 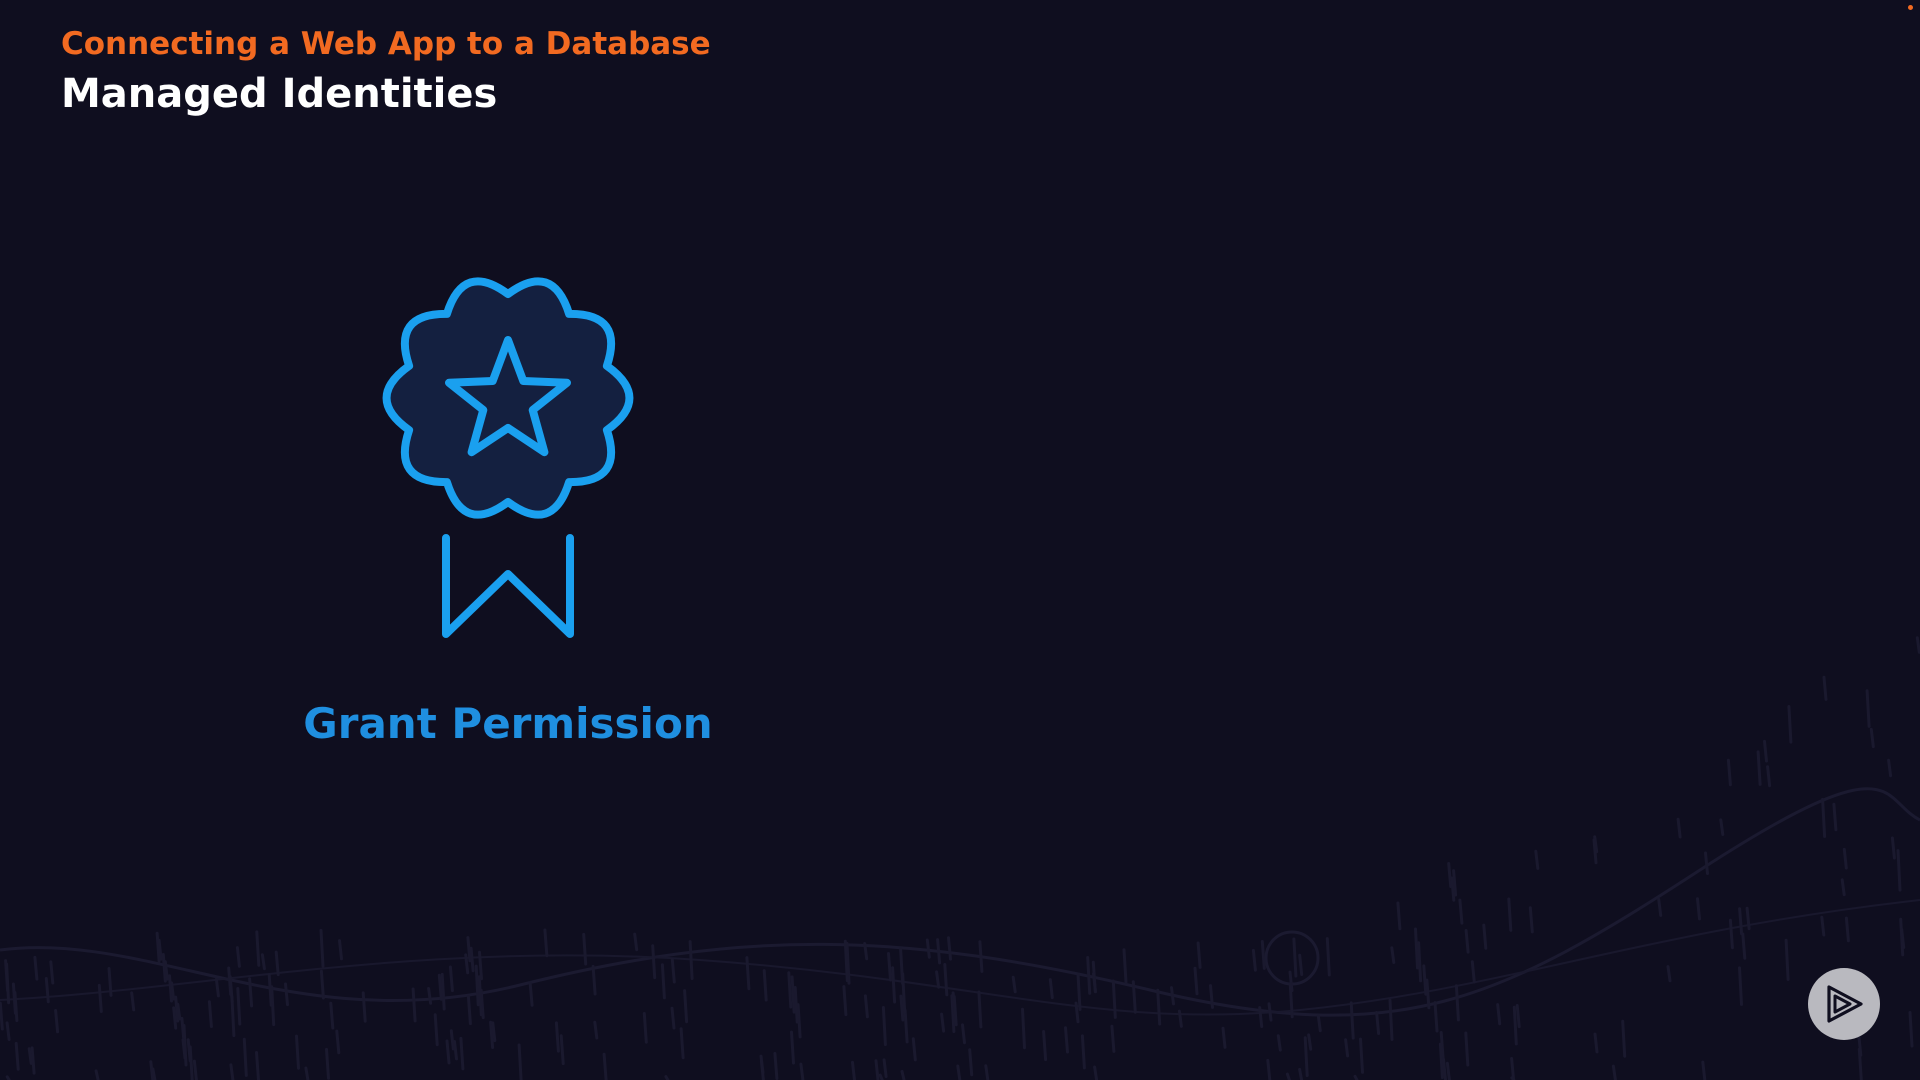 I want to click on play-logo, so click(x=1844, y=1004).